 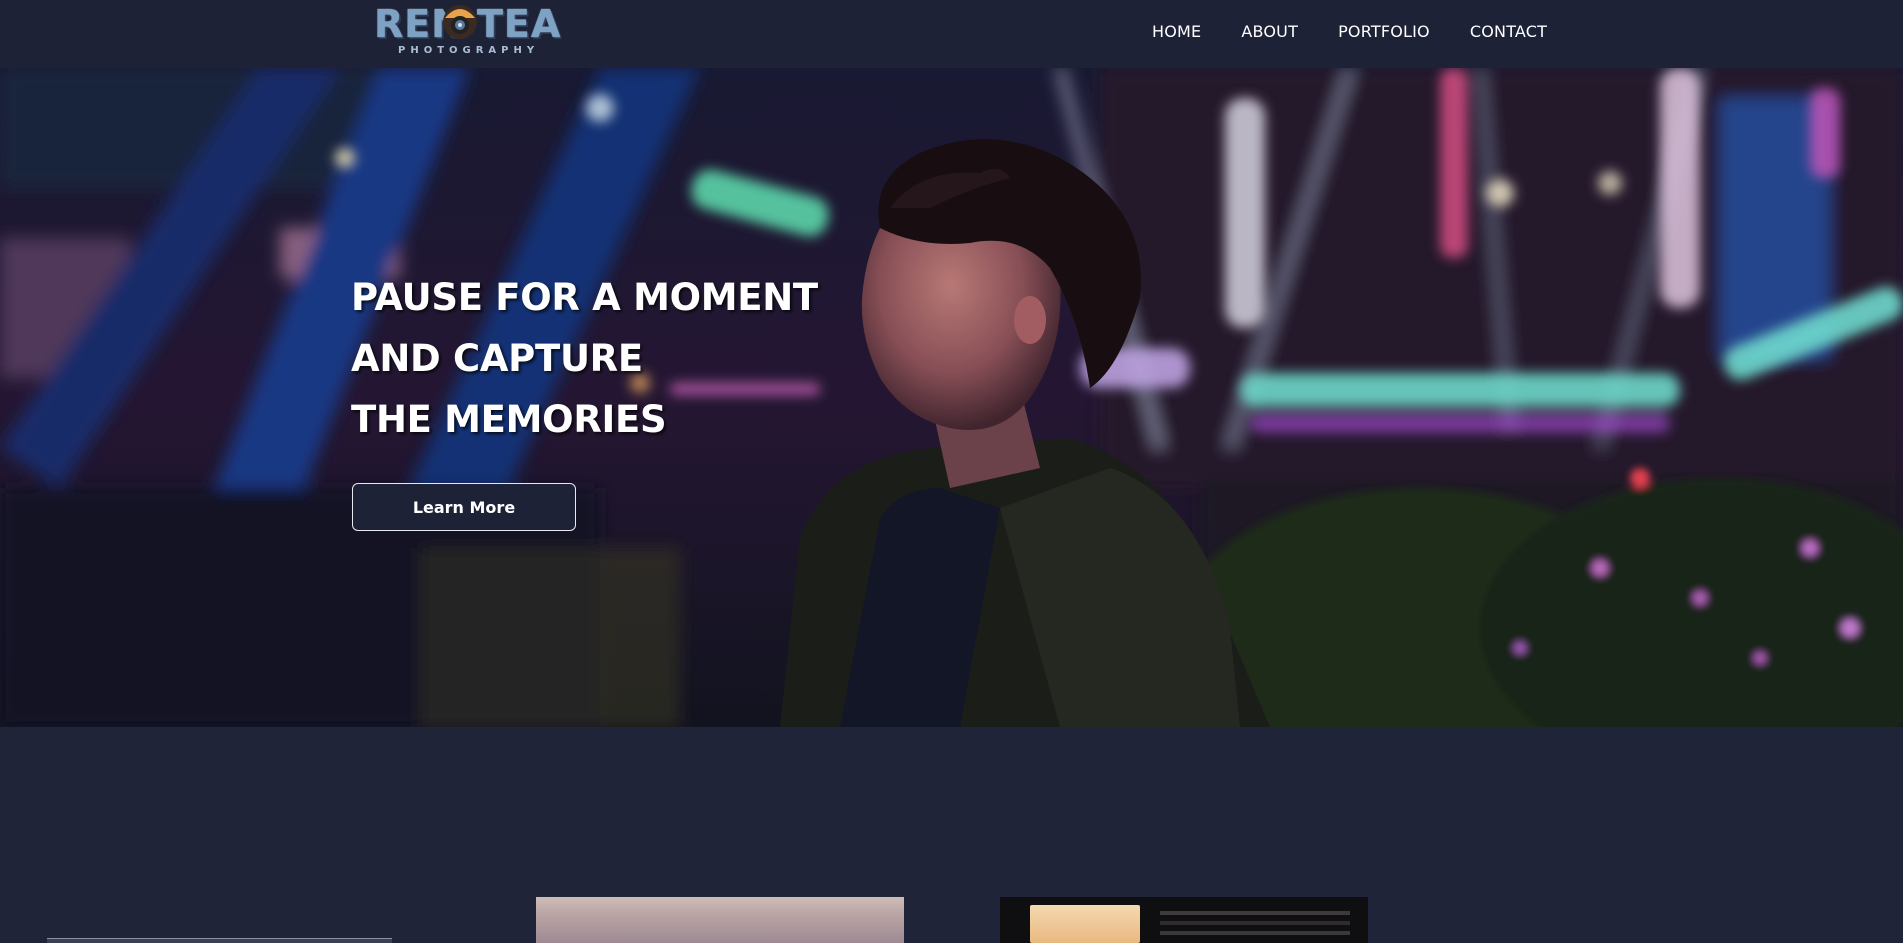 I want to click on nav-link-home: HOME, so click(x=1176, y=31).